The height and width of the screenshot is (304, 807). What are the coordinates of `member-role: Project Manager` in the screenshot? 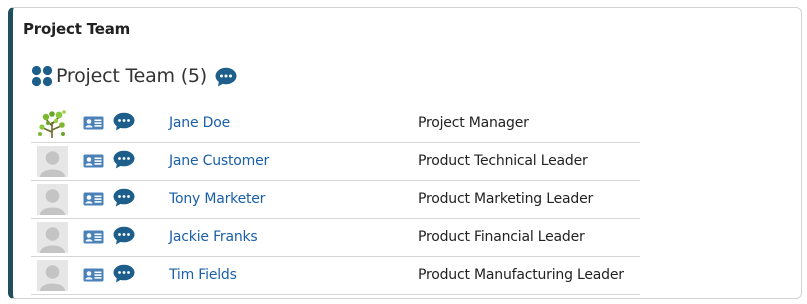 It's located at (473, 123).